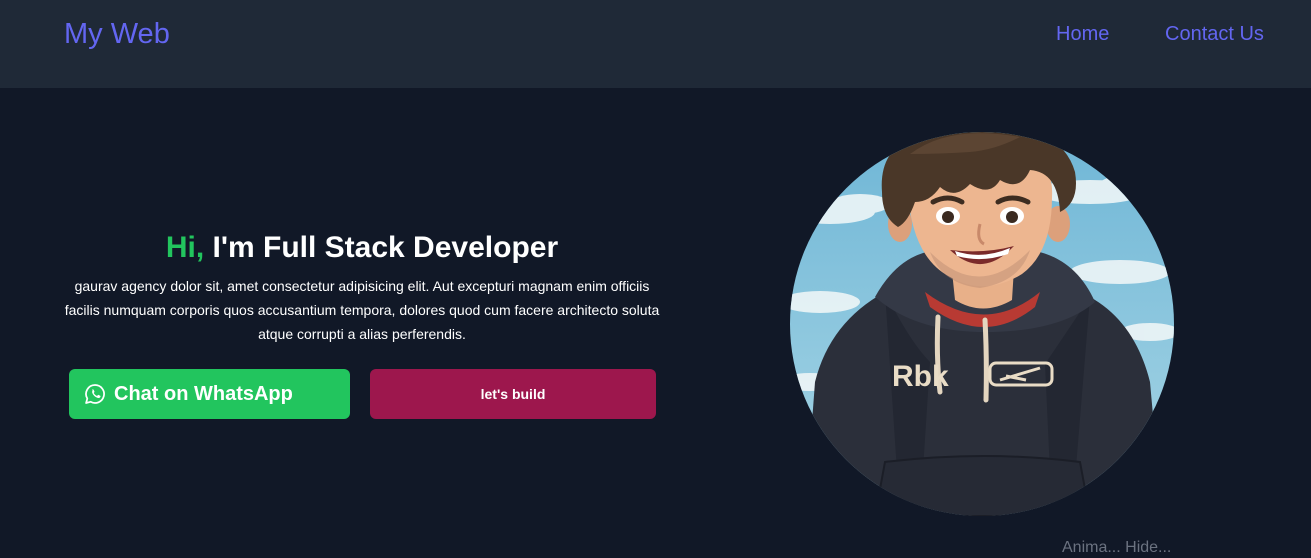 The width and height of the screenshot is (1311, 558). I want to click on hero-title-text: I'm Full Stack Developer, so click(381, 247).